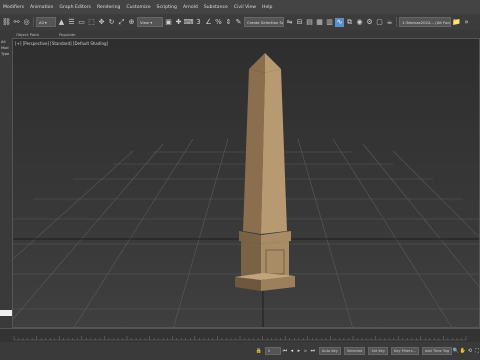 The width and height of the screenshot is (480, 360). Describe the element at coordinates (167, 7) in the screenshot. I see `menu-scripting: Scripting` at that location.